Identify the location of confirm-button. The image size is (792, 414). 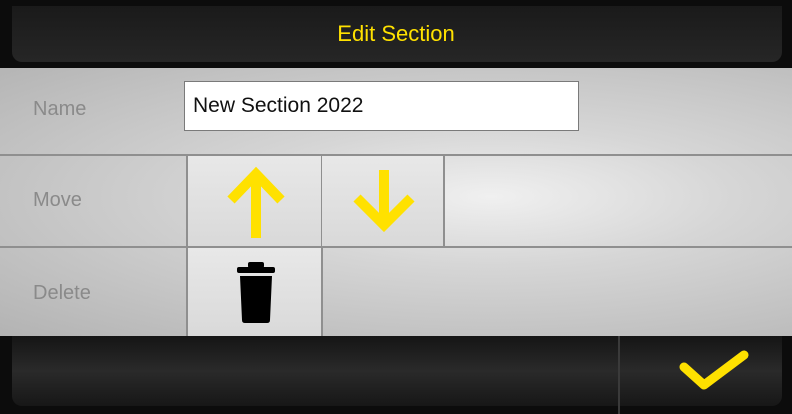
(701, 371).